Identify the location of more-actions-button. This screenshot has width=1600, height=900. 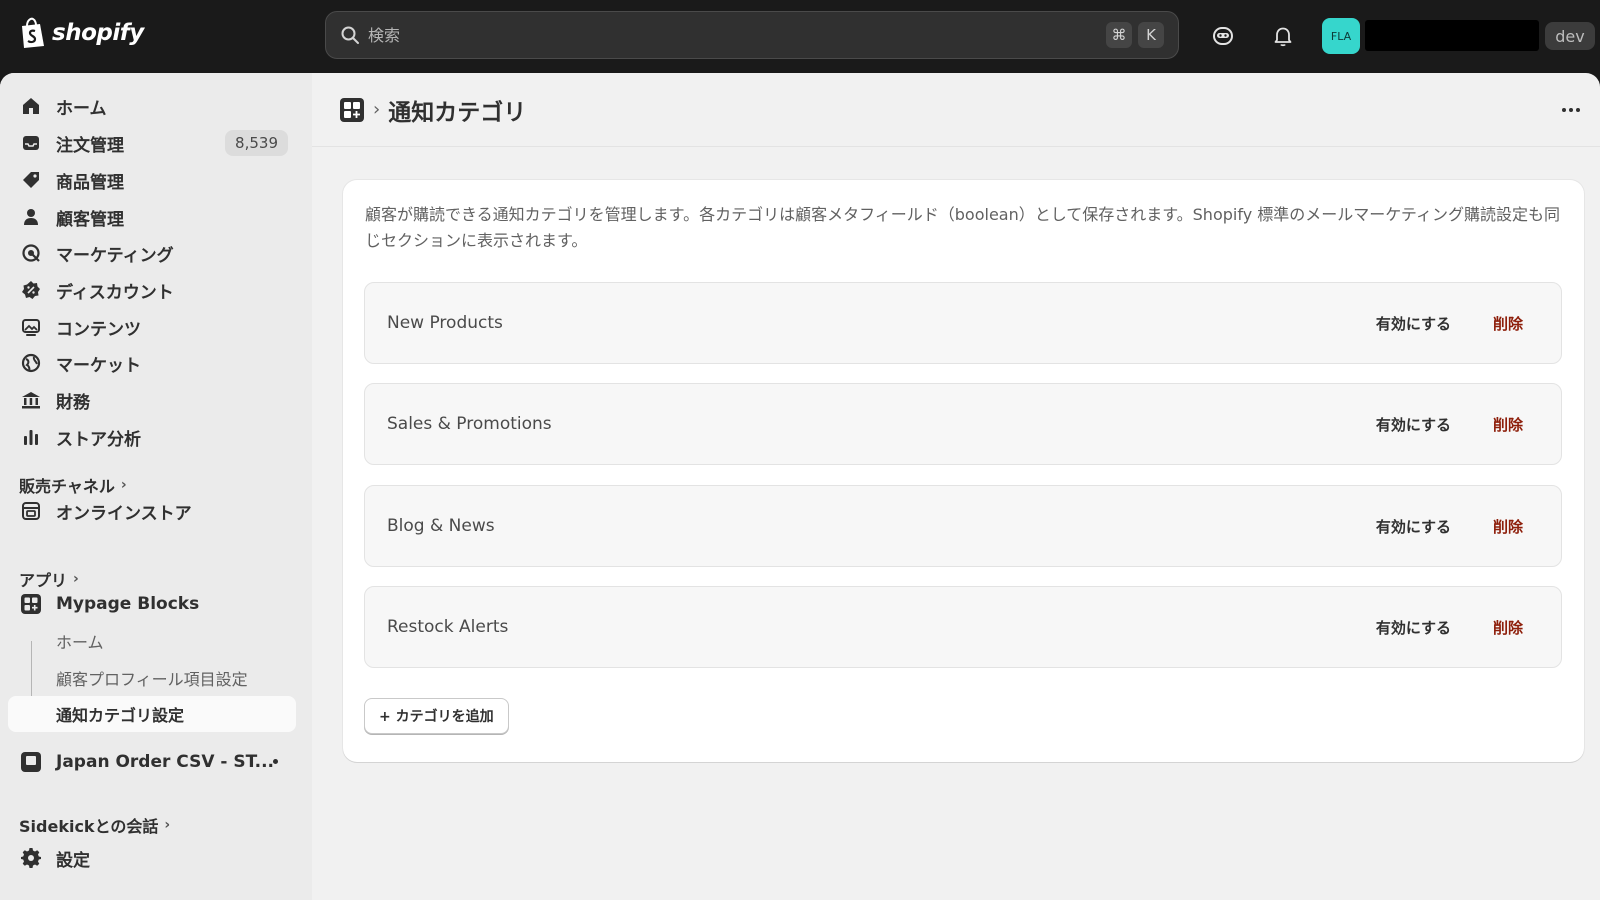
(1571, 110).